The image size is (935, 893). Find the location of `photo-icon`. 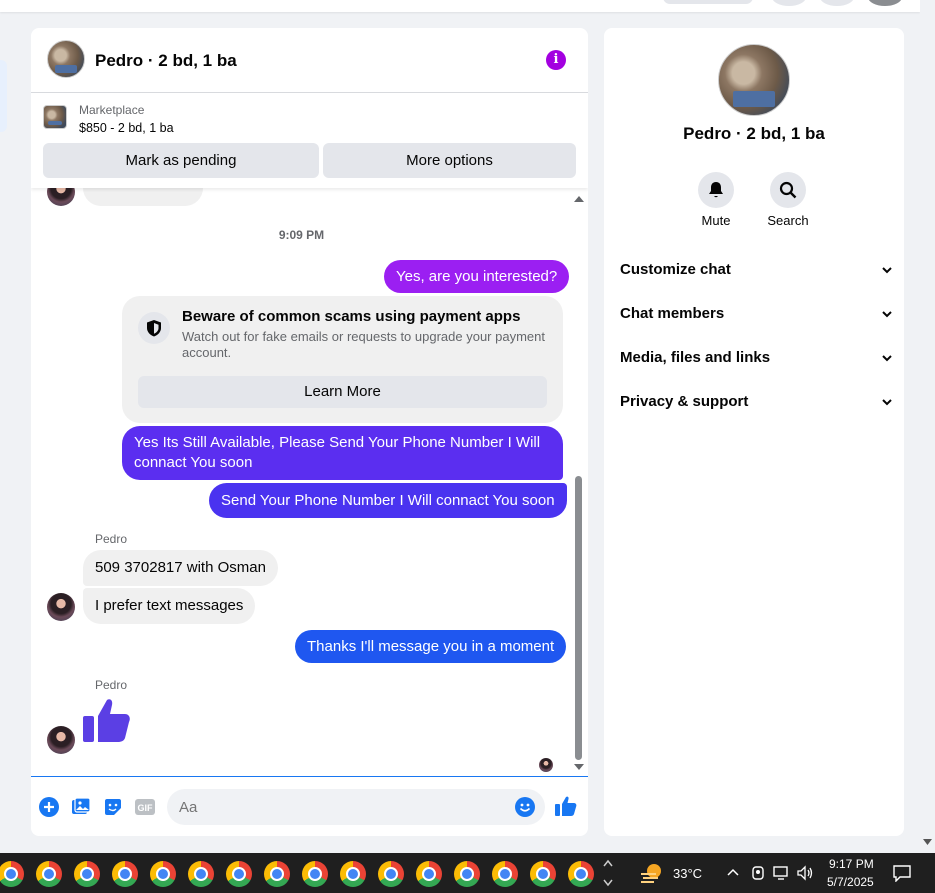

photo-icon is located at coordinates (81, 807).